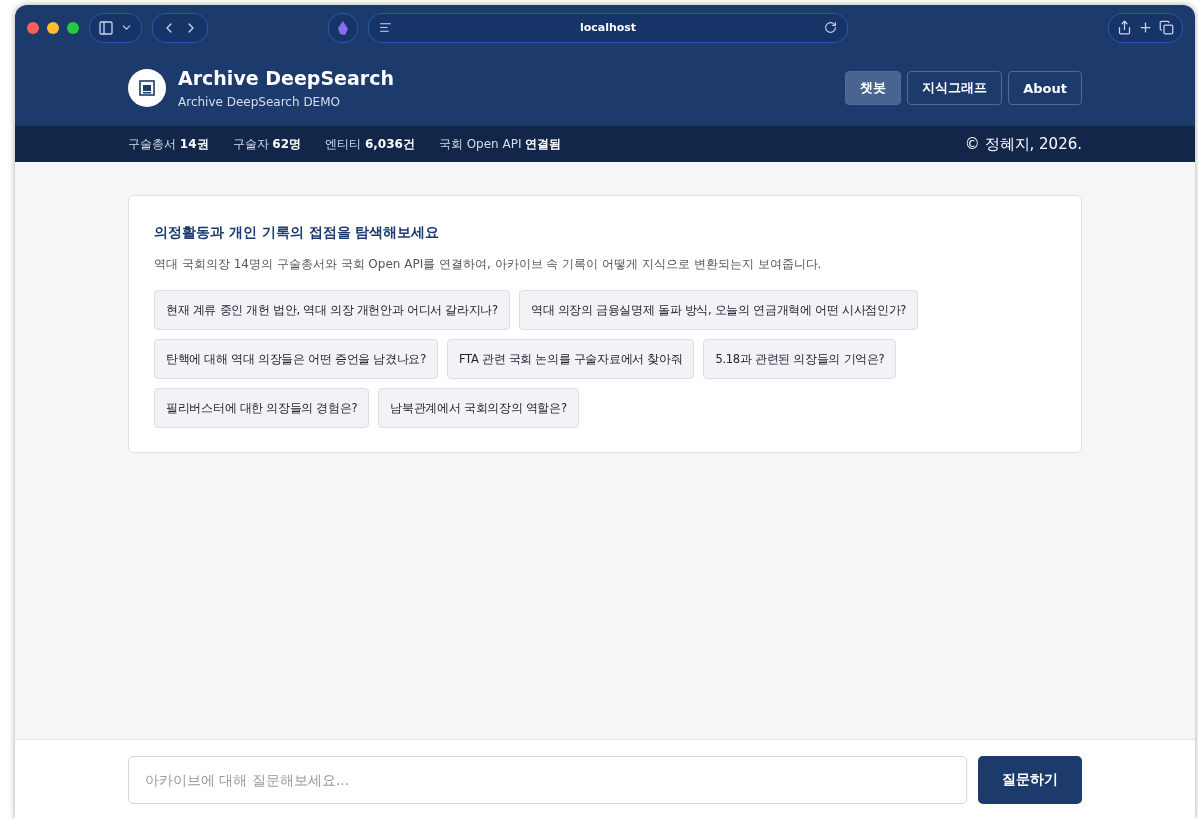  What do you see at coordinates (385, 27) in the screenshot?
I see `page-menu-icon` at bounding box center [385, 27].